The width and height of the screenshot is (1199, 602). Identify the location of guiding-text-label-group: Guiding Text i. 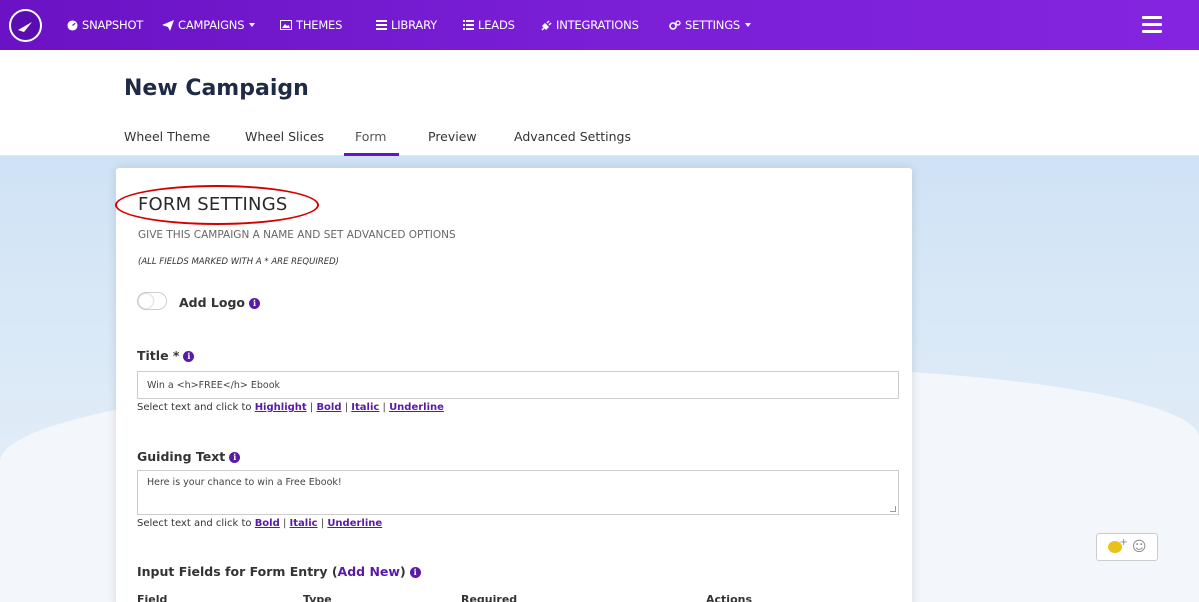
(189, 456).